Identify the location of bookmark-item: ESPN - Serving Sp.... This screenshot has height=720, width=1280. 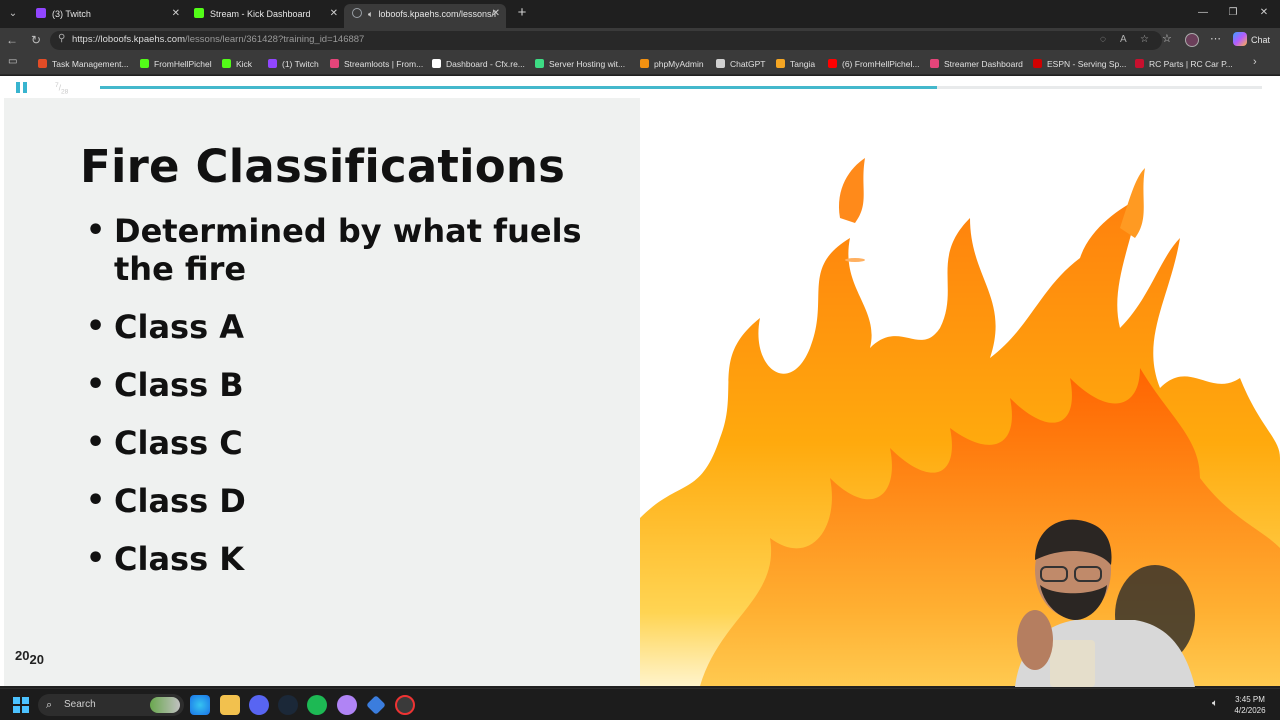
(1079, 64).